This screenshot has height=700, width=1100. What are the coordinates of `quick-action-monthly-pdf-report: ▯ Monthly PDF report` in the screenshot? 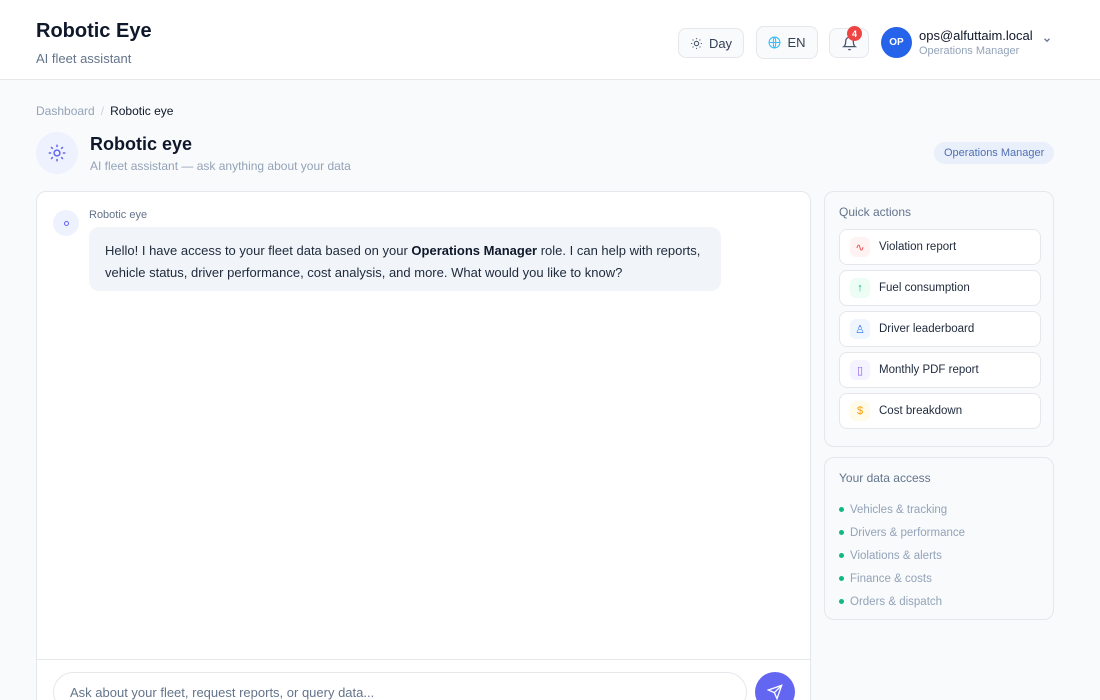 It's located at (940, 370).